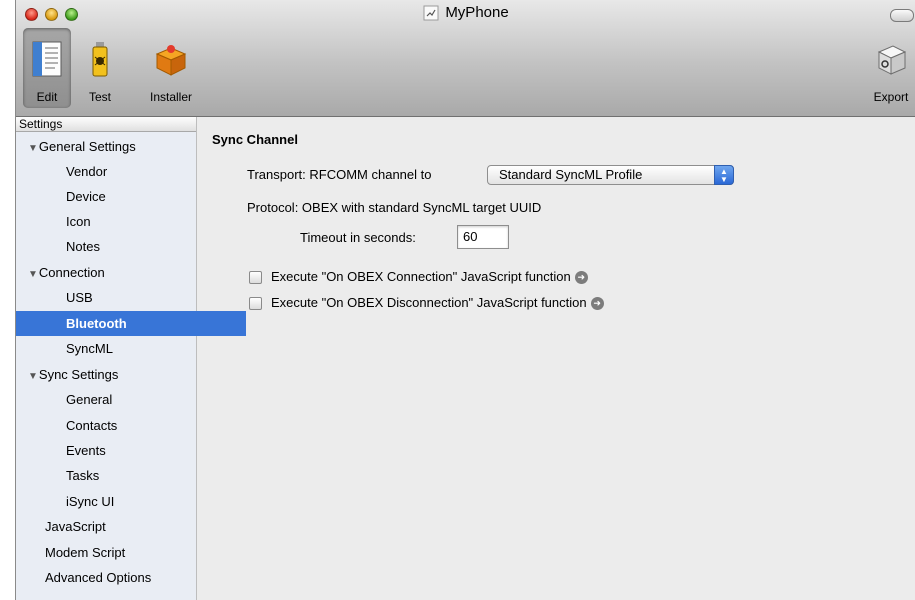 The image size is (915, 600). What do you see at coordinates (85, 552) in the screenshot?
I see `sidebar-item-label: Modem Script` at bounding box center [85, 552].